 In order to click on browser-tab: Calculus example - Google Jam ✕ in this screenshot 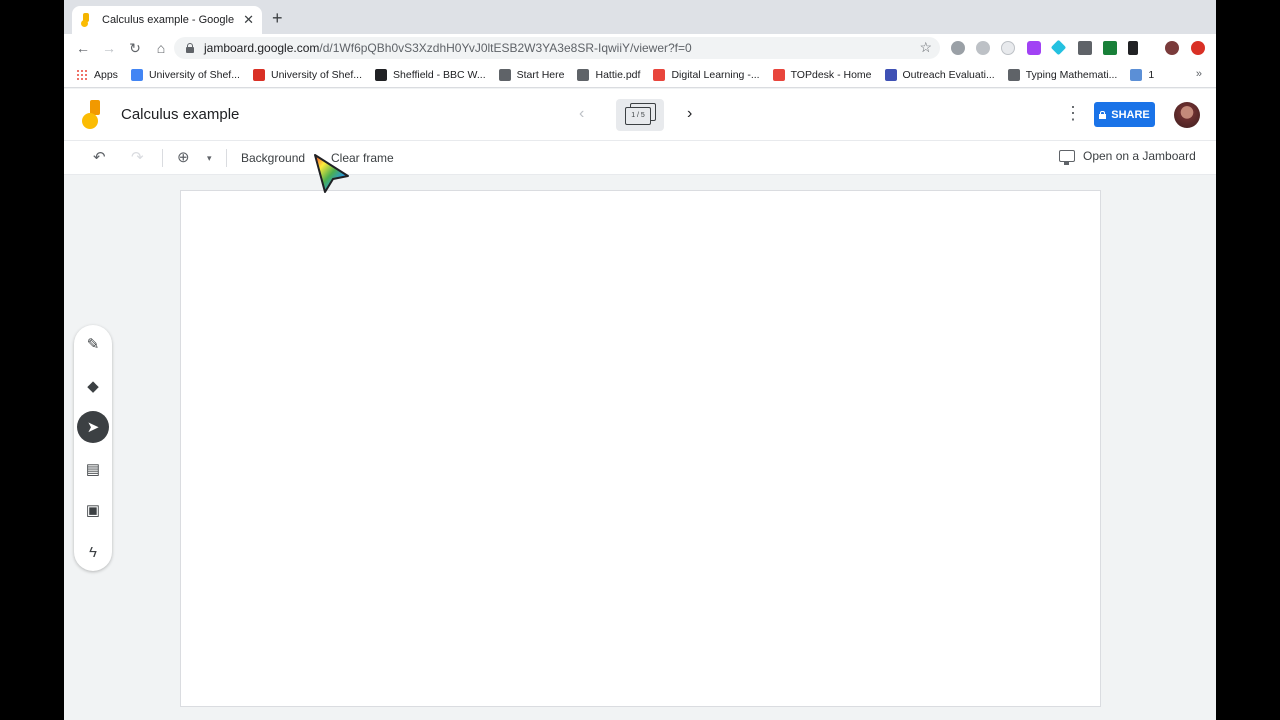, I will do `click(167, 20)`.